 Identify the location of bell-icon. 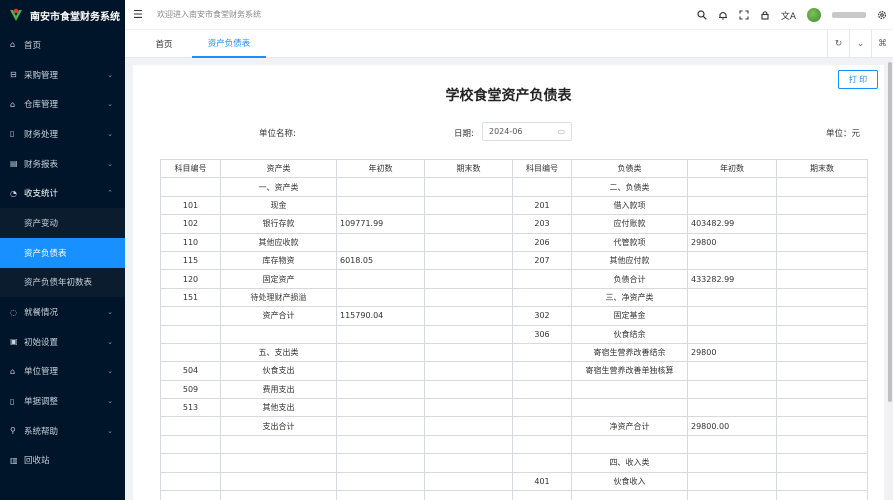
(723, 15).